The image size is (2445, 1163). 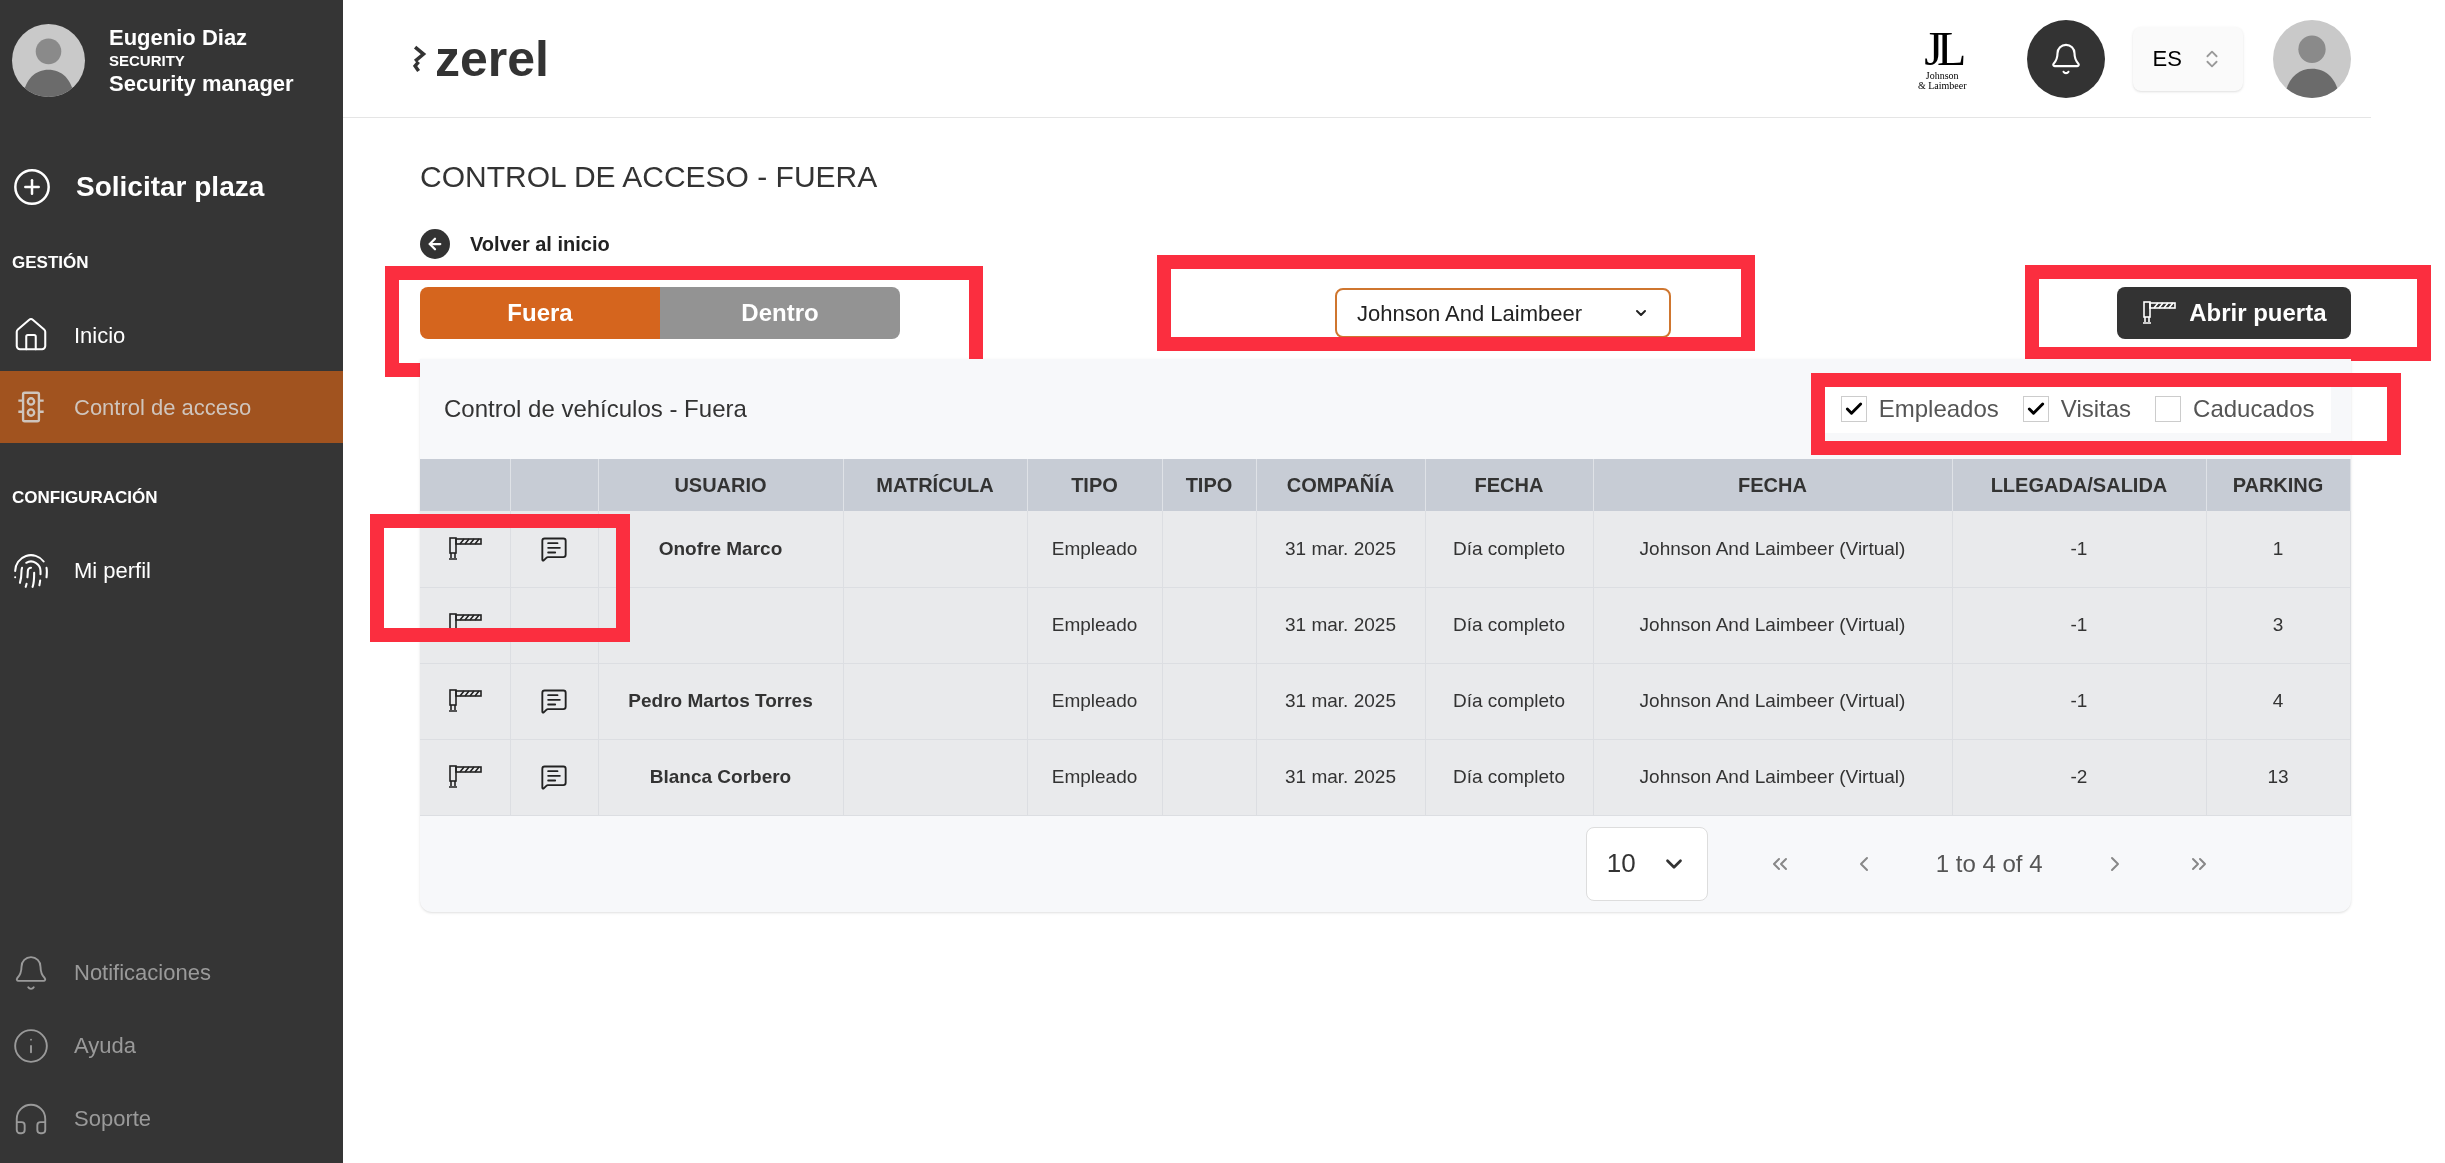 I want to click on page-title: CONTROL DE ACCESO - FUERA, so click(x=649, y=177).